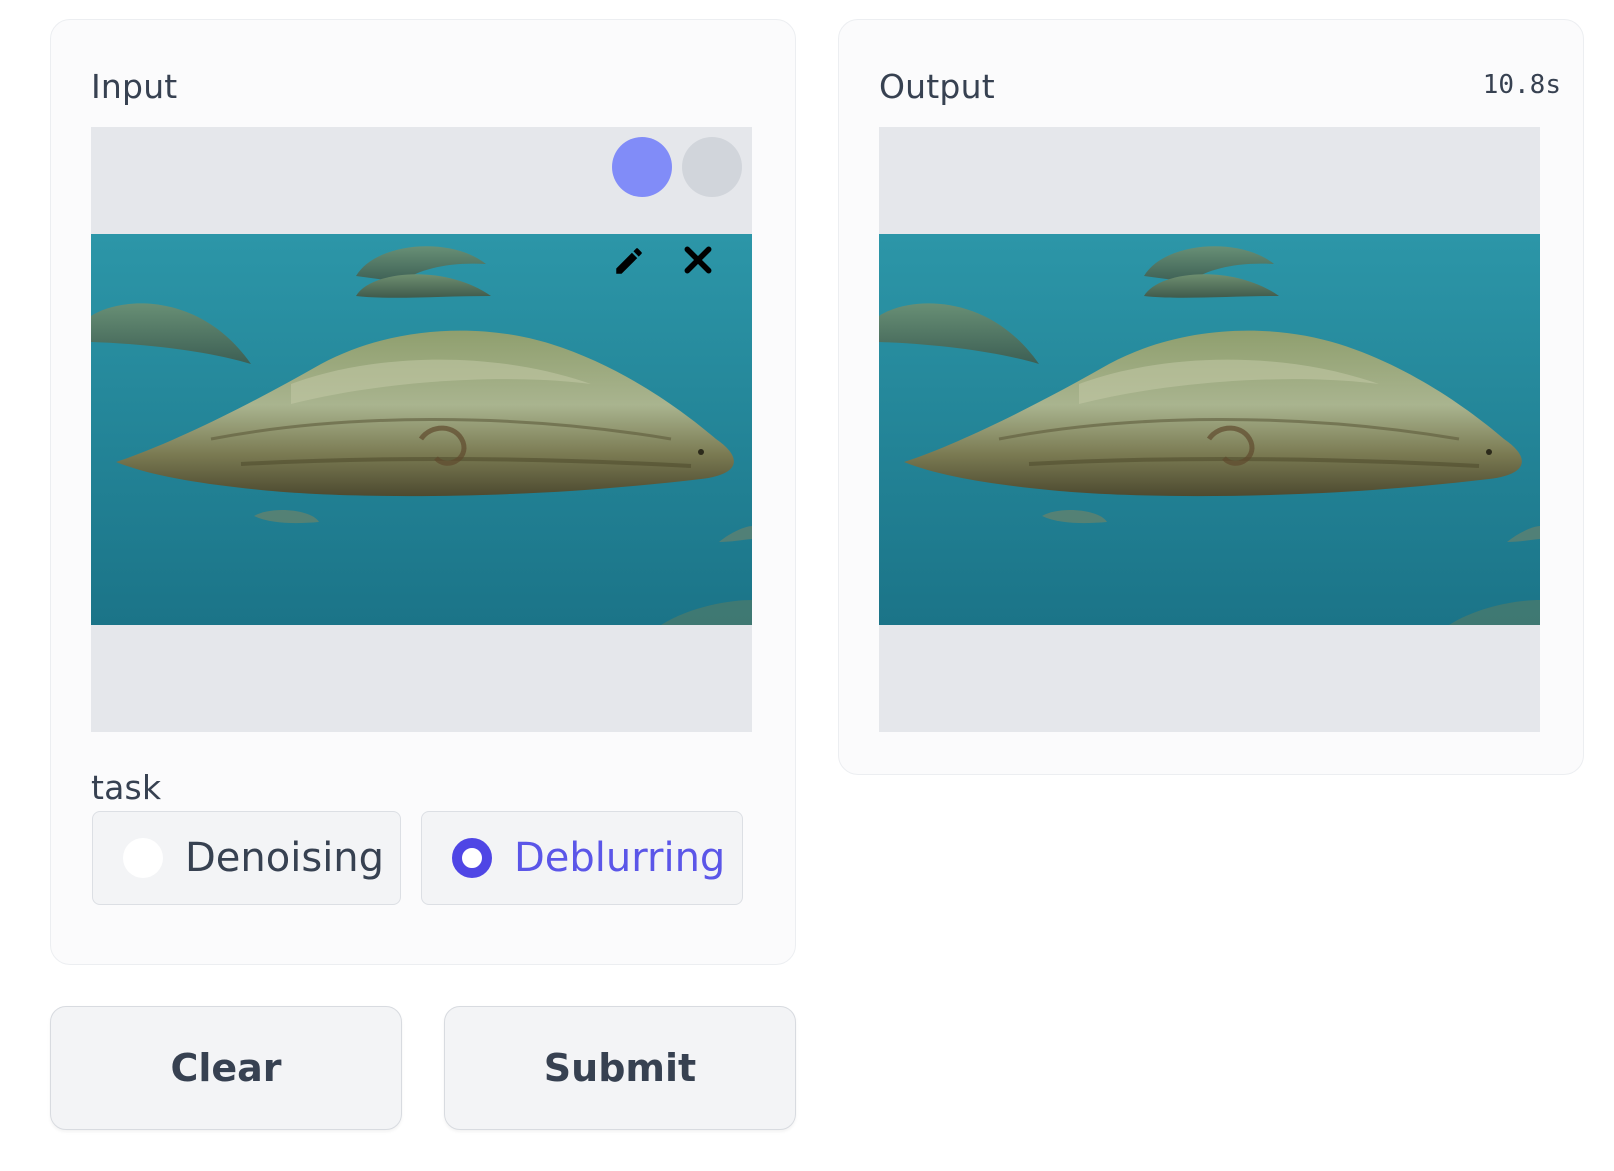  I want to click on task-label: task, so click(126, 787).